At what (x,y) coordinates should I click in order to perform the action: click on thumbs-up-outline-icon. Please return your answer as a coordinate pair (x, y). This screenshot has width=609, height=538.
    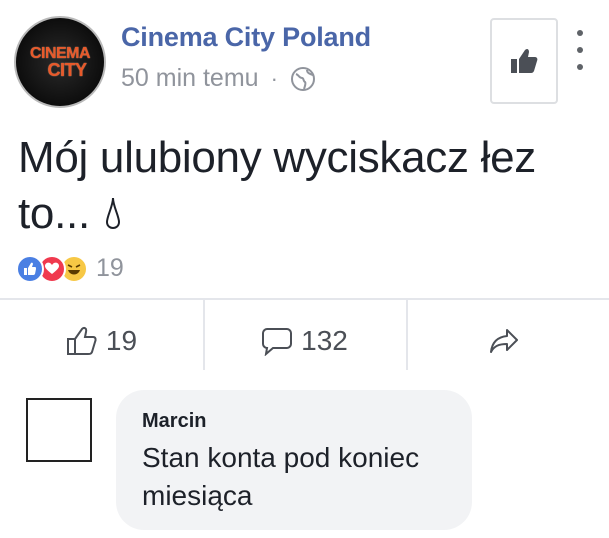
    Looking at the image, I should click on (81, 341).